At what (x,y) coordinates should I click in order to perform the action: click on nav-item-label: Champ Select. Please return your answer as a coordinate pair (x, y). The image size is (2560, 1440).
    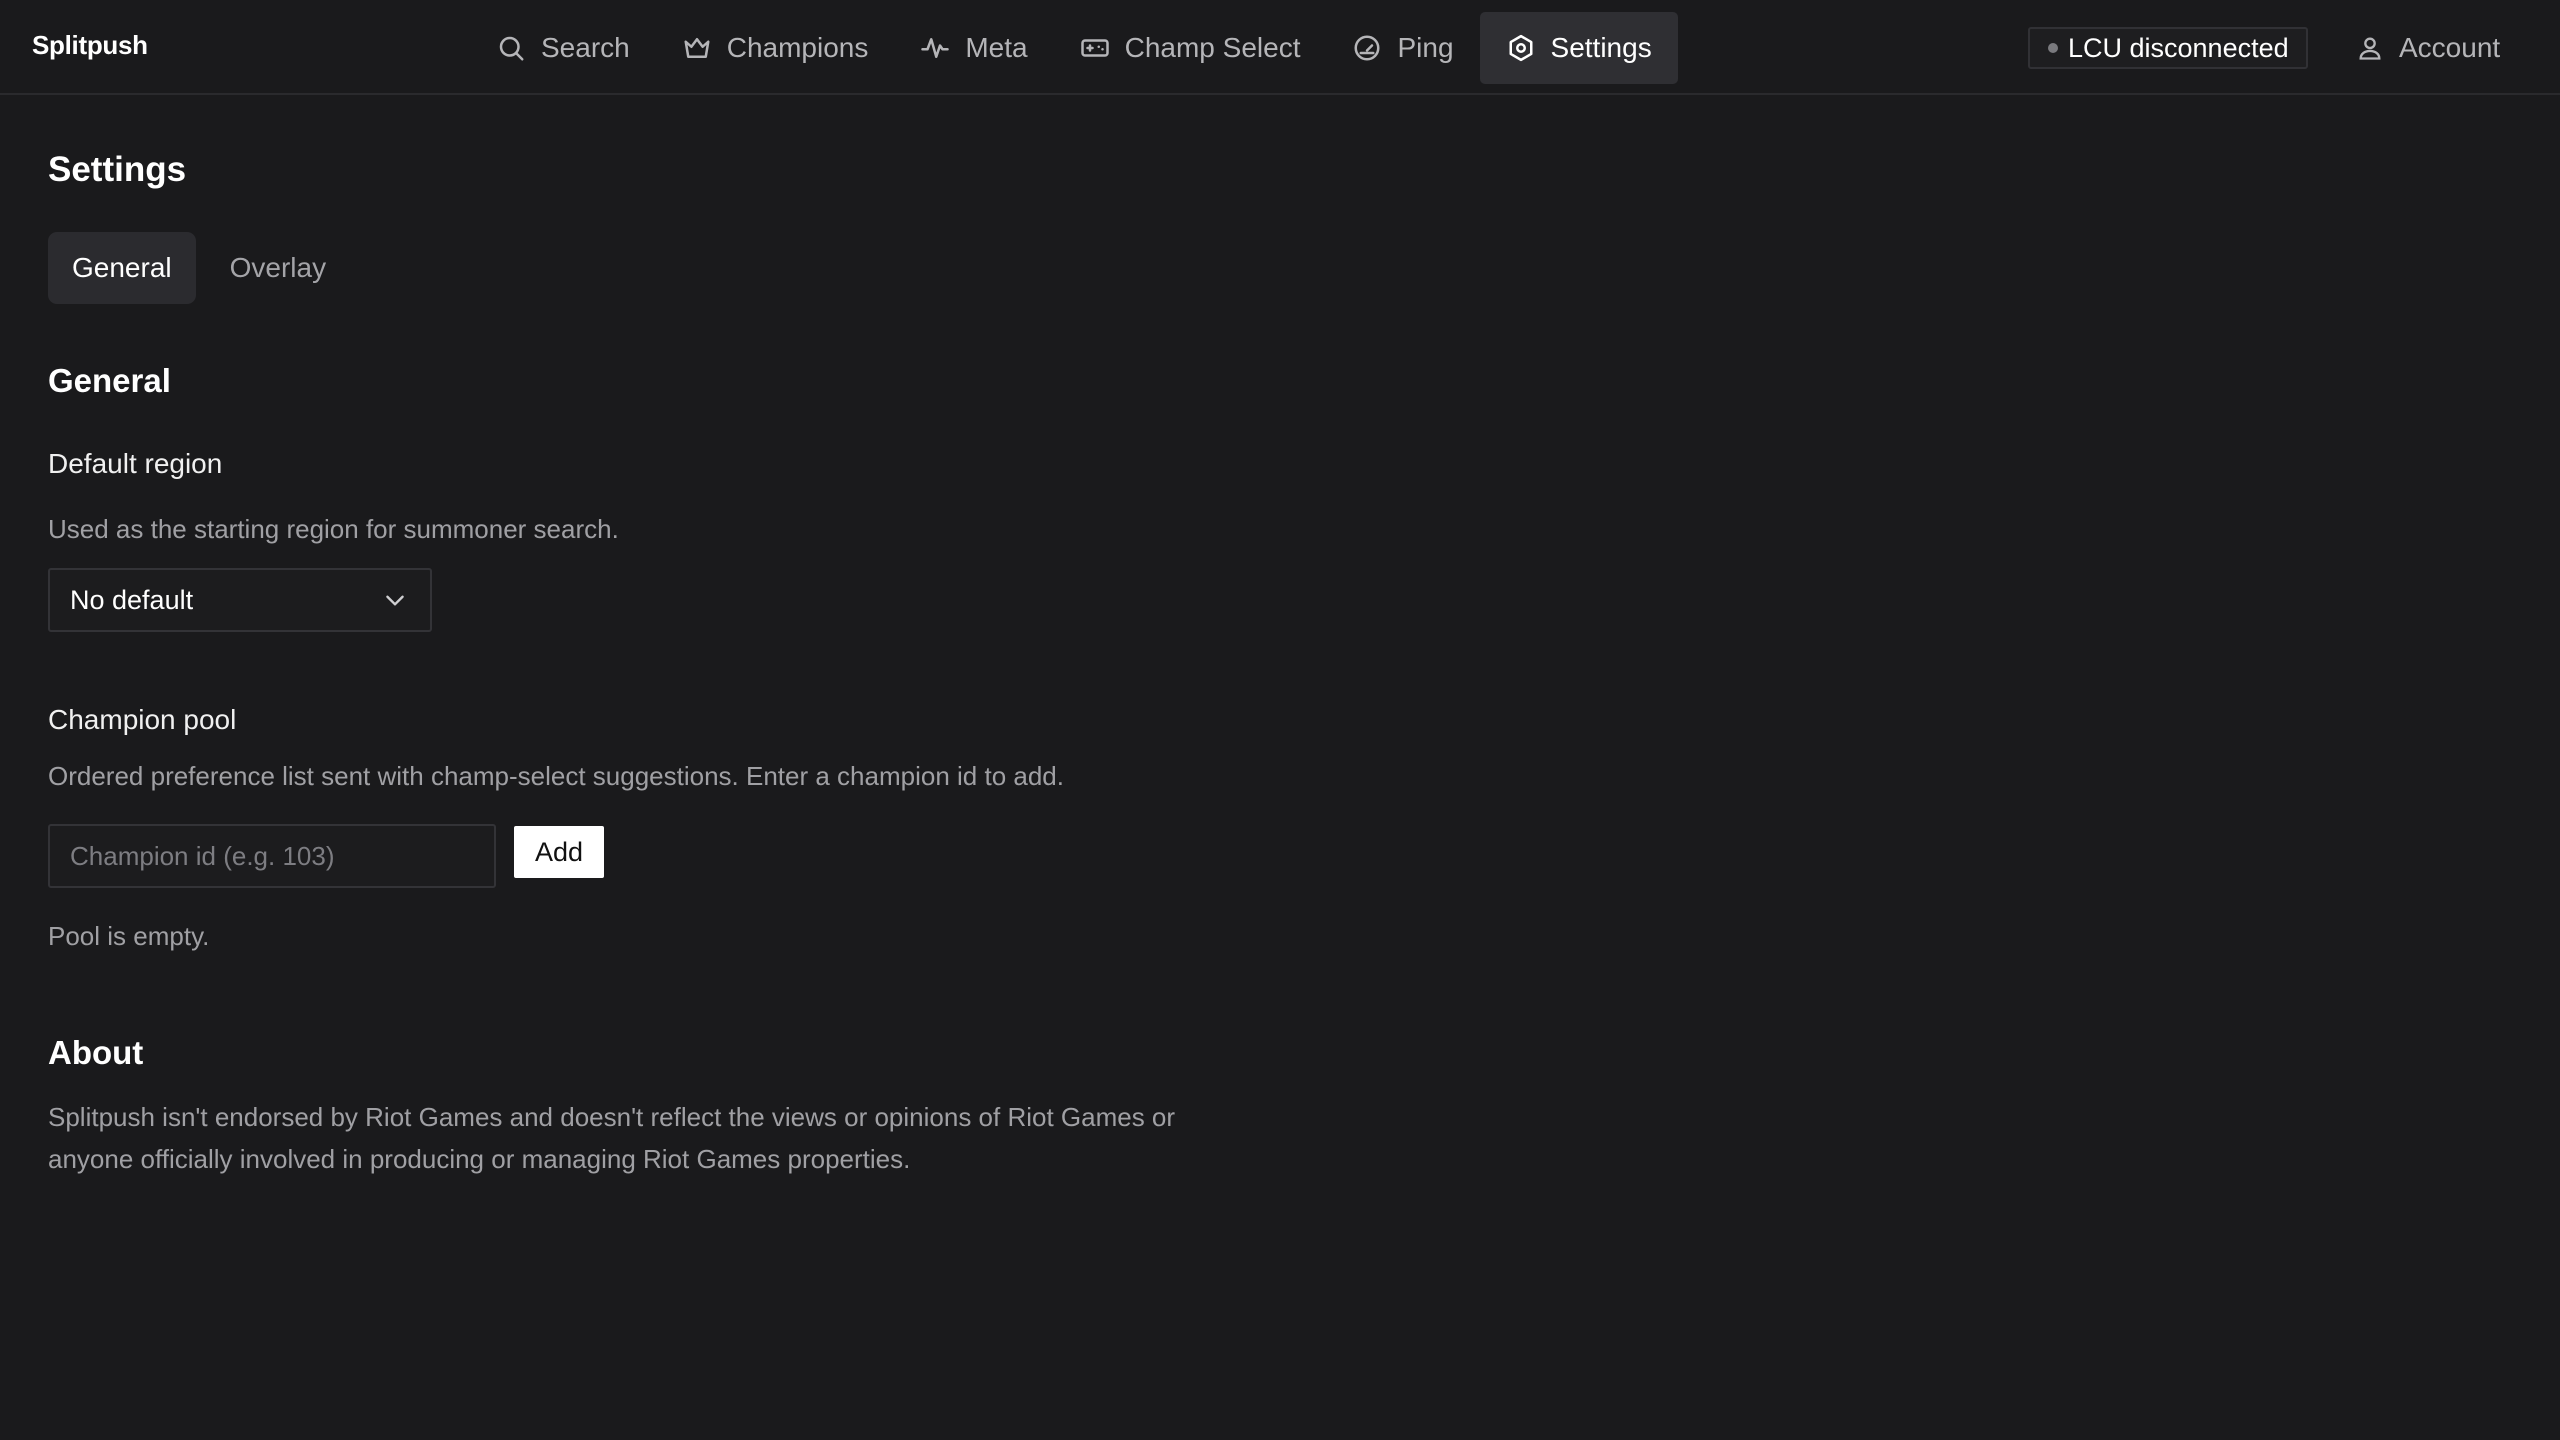
    Looking at the image, I should click on (1212, 47).